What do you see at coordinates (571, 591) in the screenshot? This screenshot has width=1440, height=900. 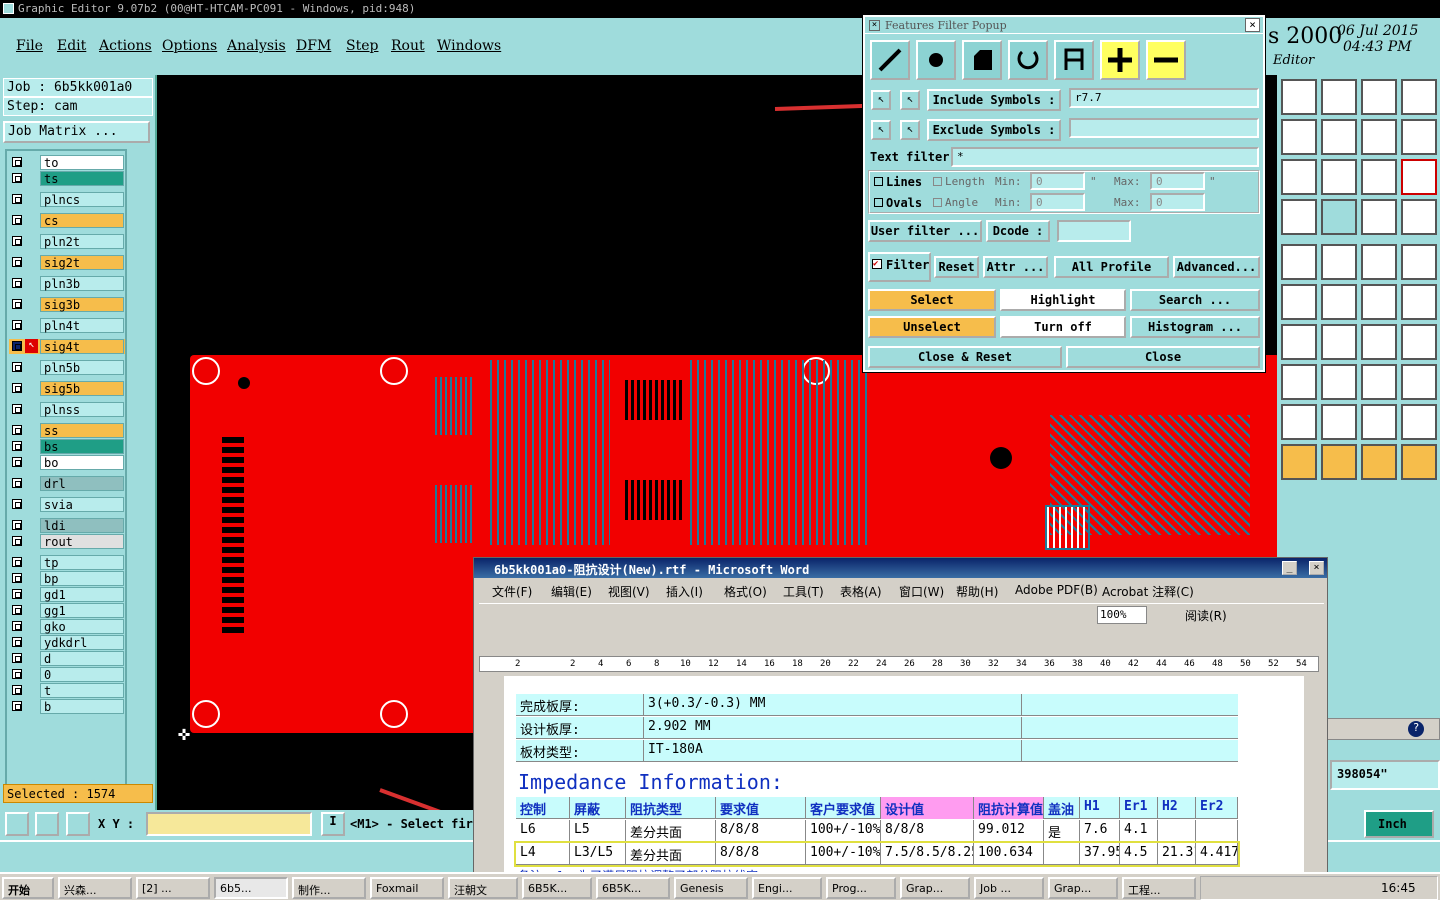 I see `word-menu-edit: 编辑(E)` at bounding box center [571, 591].